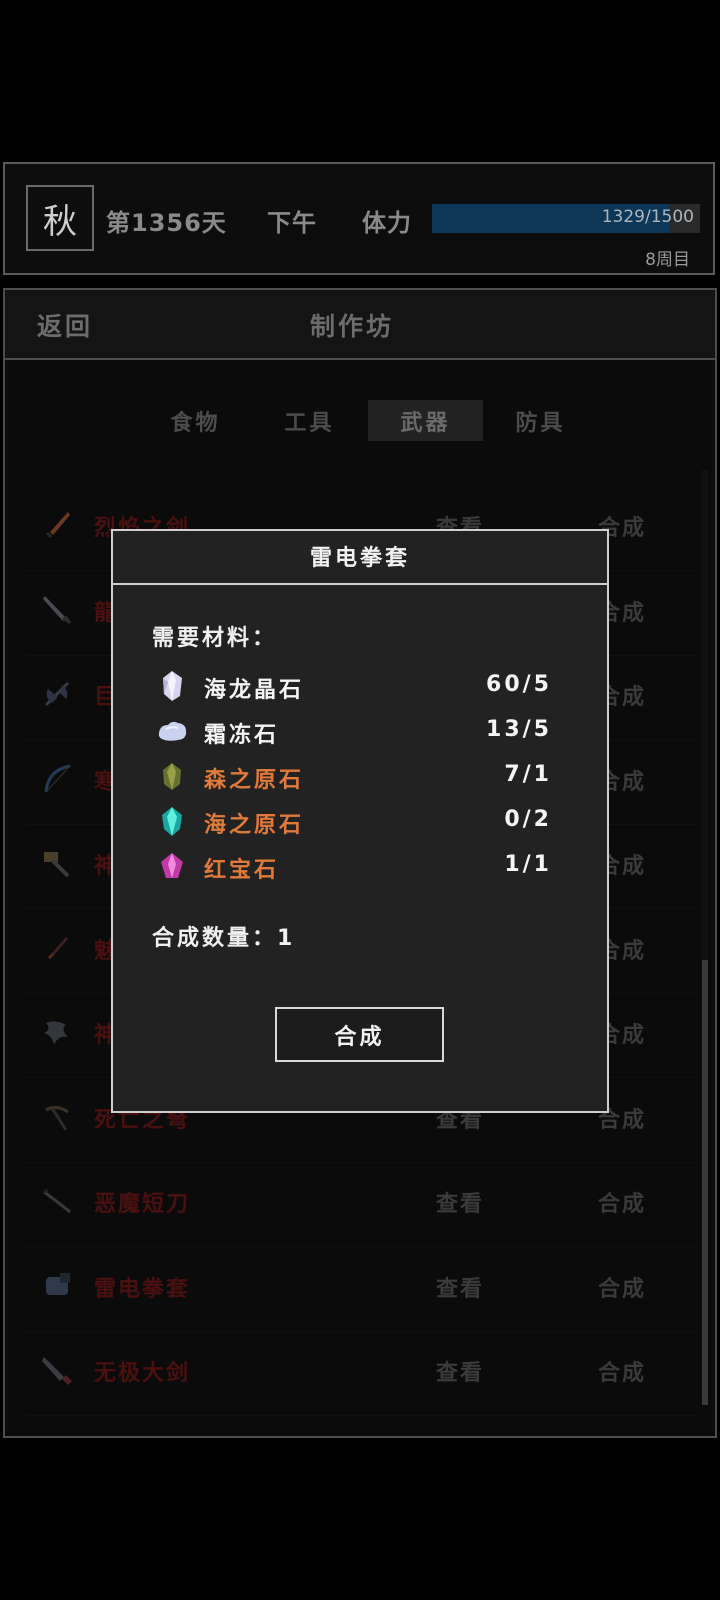 The image size is (720, 1600). What do you see at coordinates (57, 1117) in the screenshot?
I see `crossbow-icon` at bounding box center [57, 1117].